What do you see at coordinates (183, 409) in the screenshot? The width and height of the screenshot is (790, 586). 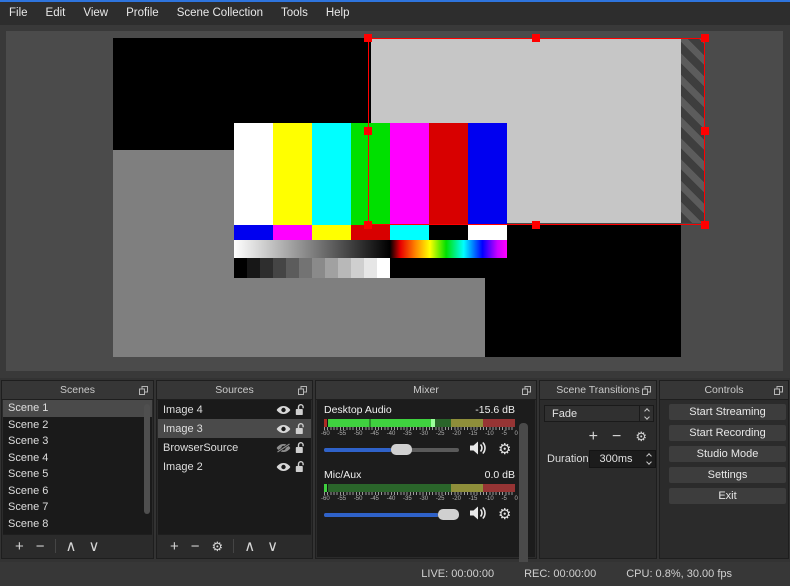 I see `source-label: Image 4` at bounding box center [183, 409].